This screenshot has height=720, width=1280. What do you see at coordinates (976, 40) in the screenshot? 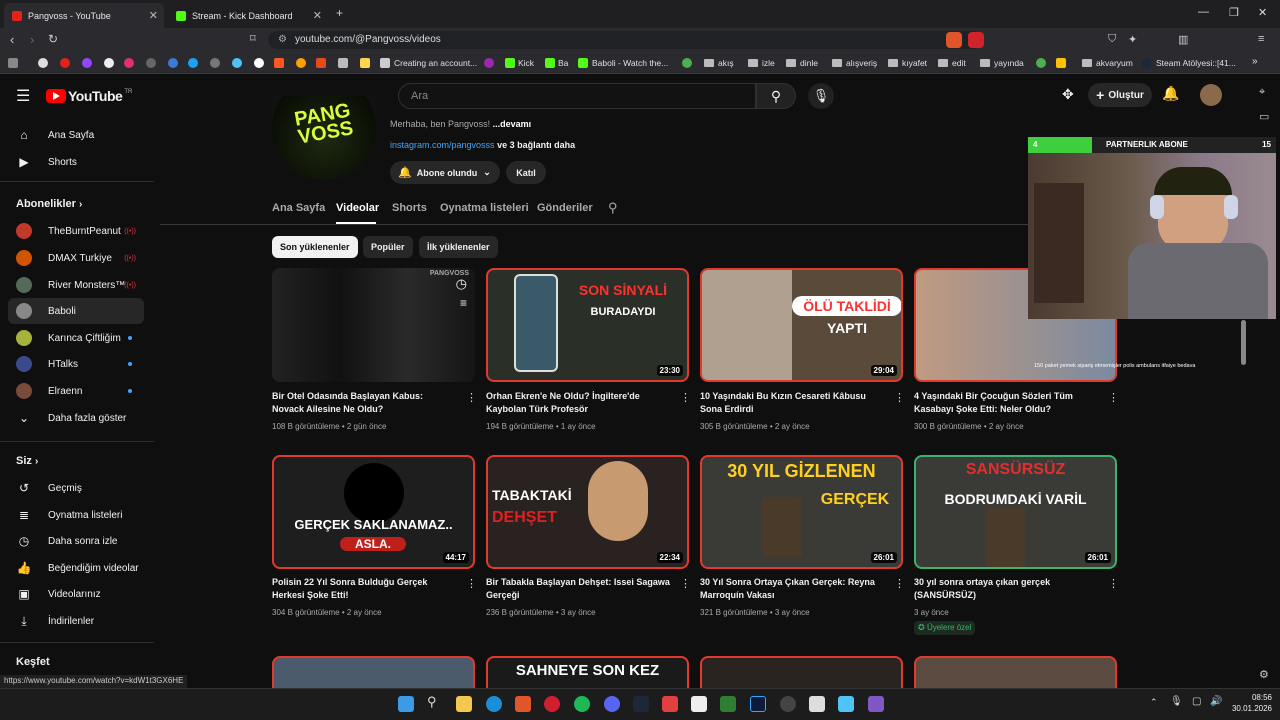
I see `brave-rewards-icon` at bounding box center [976, 40].